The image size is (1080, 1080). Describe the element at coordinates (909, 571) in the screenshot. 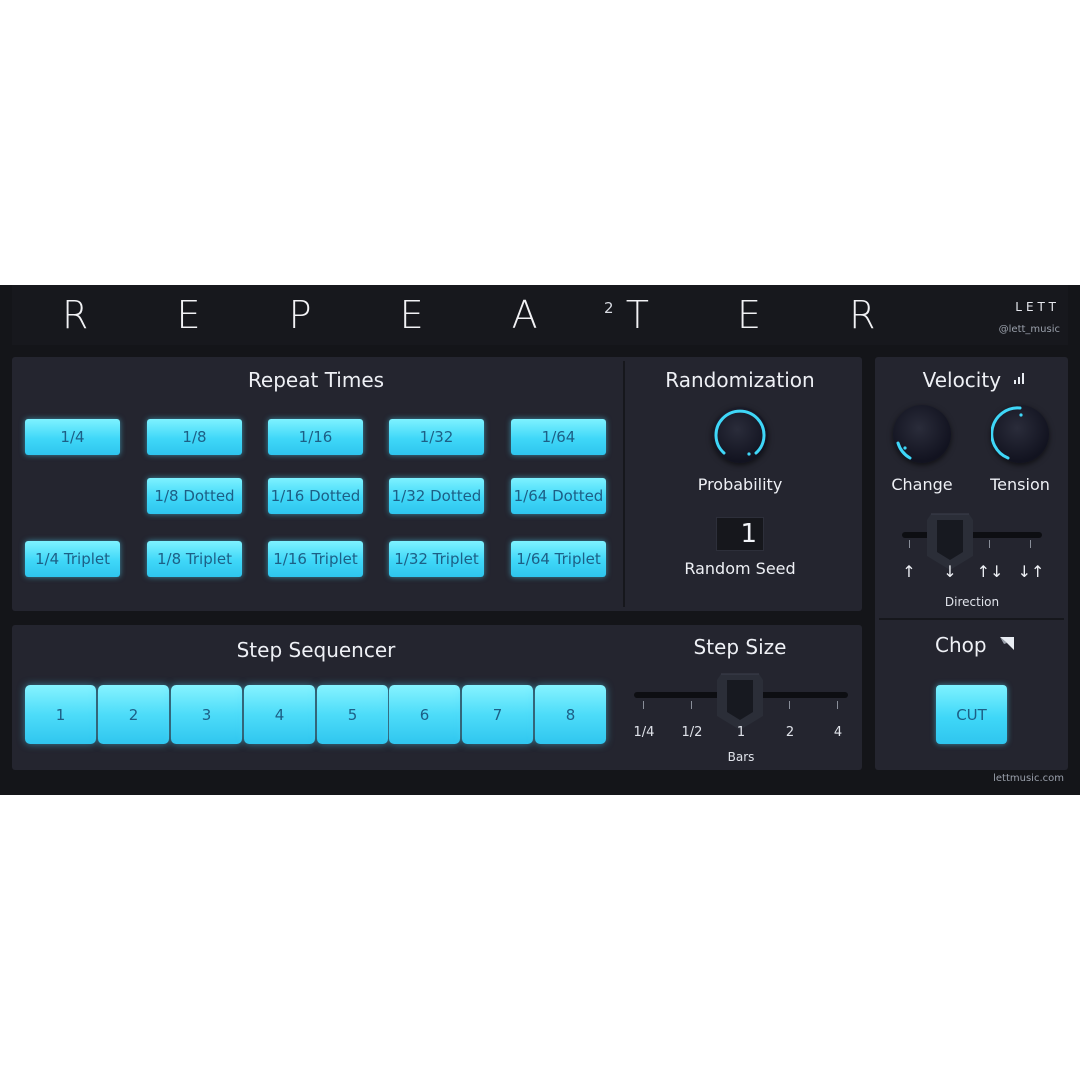

I see `direction-up-option: ↑` at that location.